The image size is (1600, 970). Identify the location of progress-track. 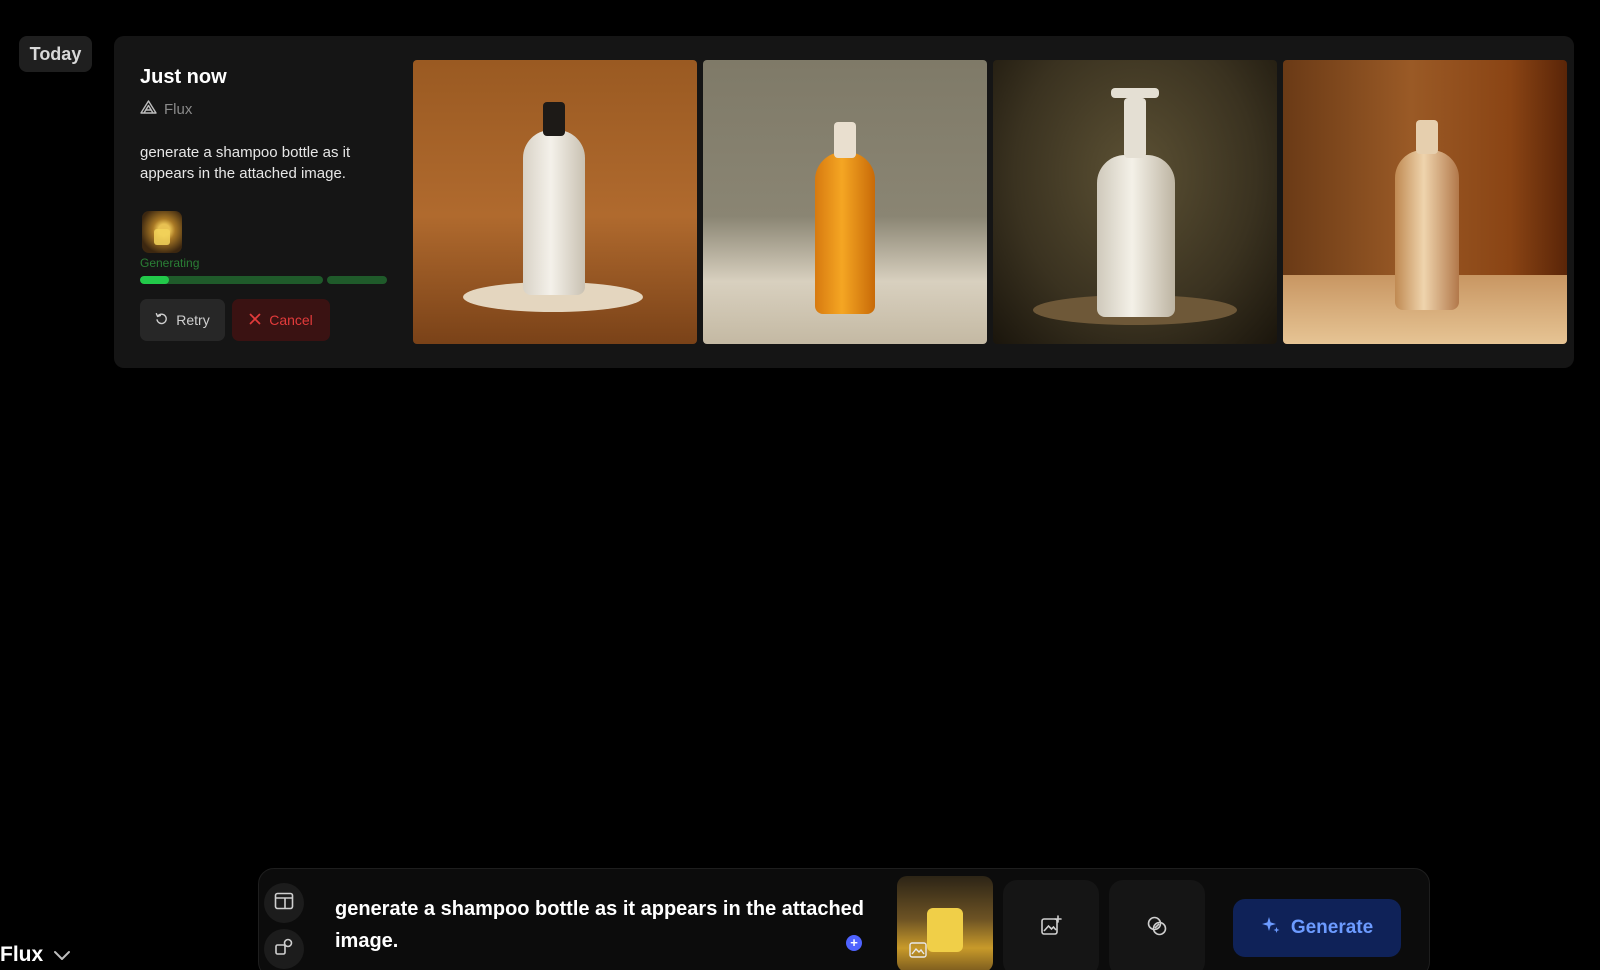
(231, 280).